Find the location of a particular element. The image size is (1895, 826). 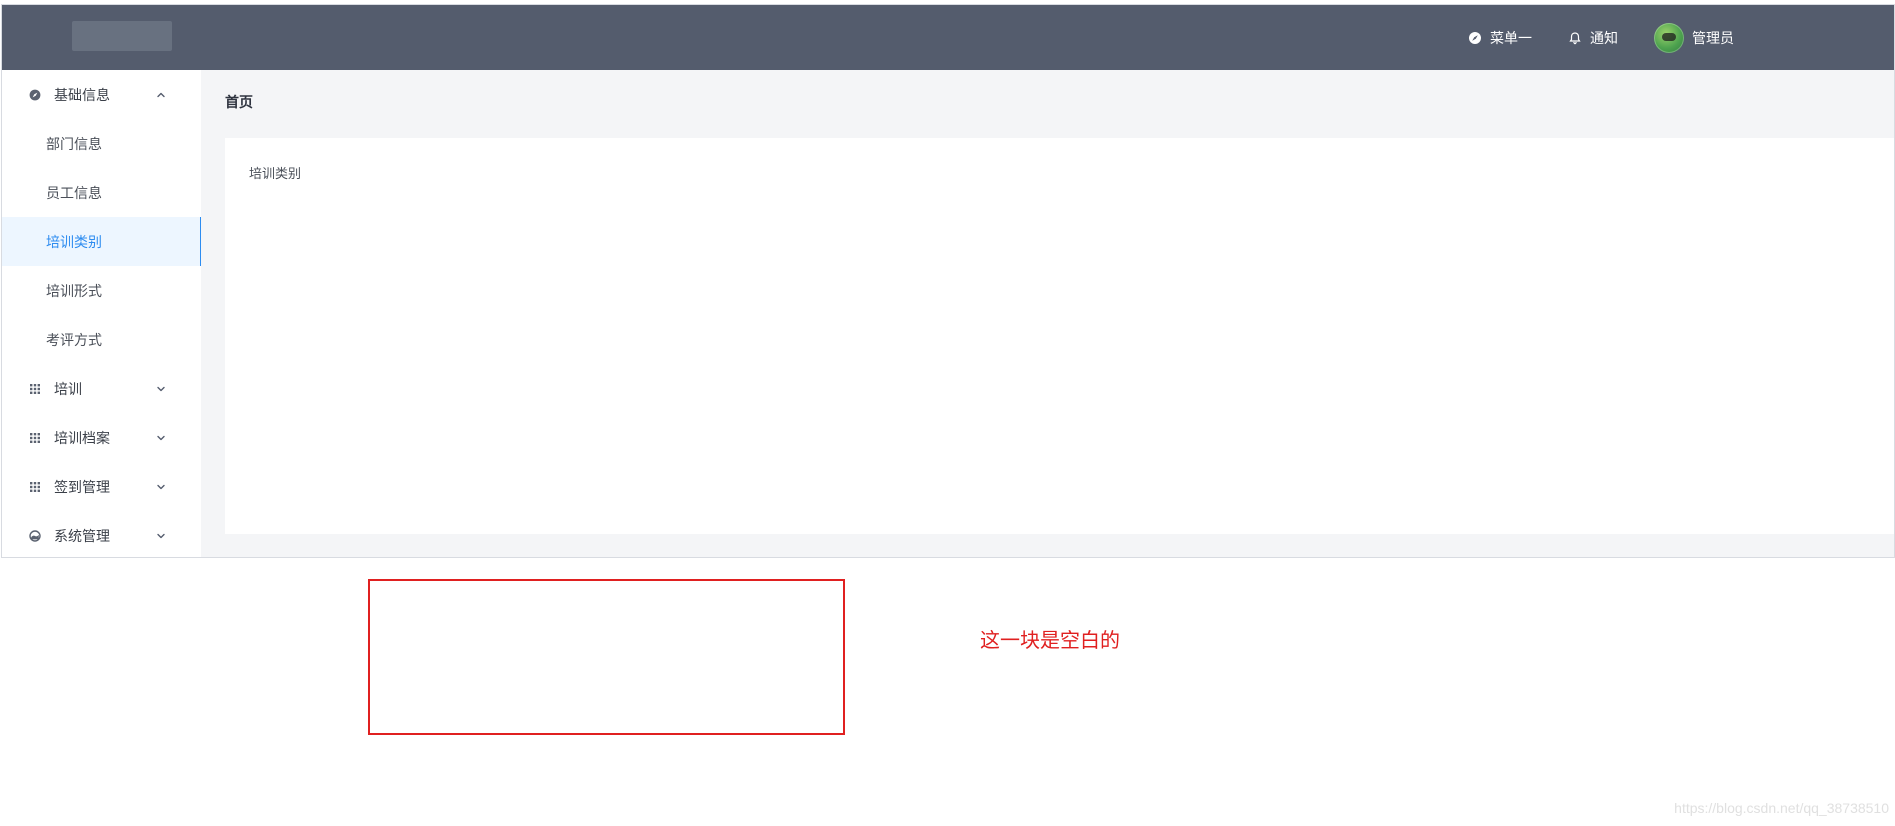

sidebar-item-training-category: 培训类别 is located at coordinates (102, 241).